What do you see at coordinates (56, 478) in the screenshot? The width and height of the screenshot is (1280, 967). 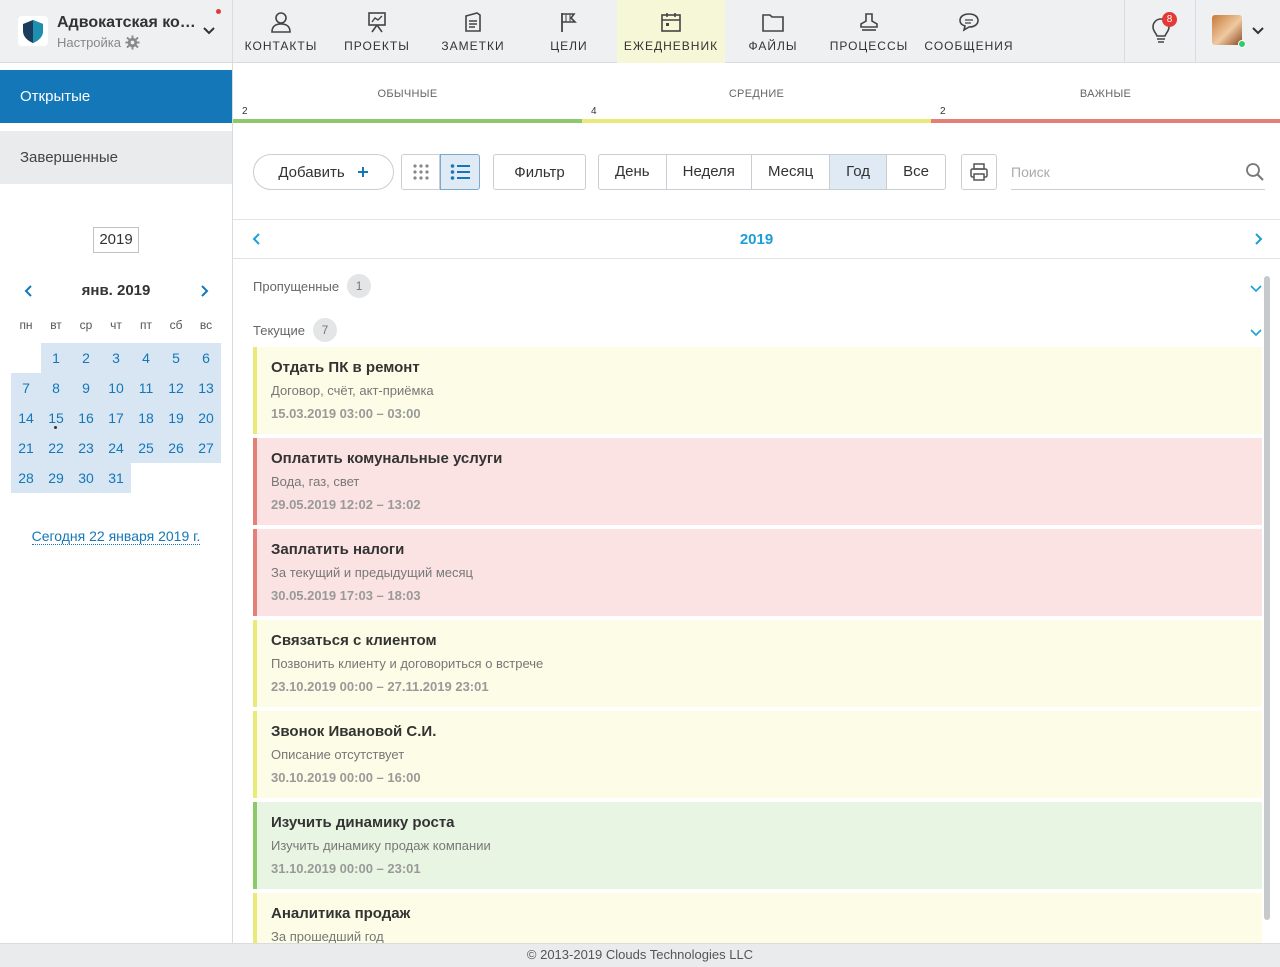 I see `calendar-day: 29` at bounding box center [56, 478].